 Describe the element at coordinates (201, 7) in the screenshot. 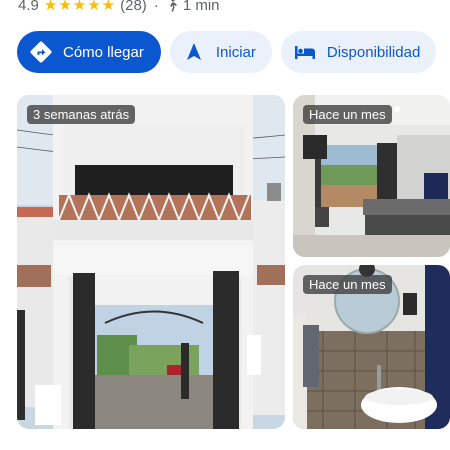

I see `walk-time: 1 min` at that location.